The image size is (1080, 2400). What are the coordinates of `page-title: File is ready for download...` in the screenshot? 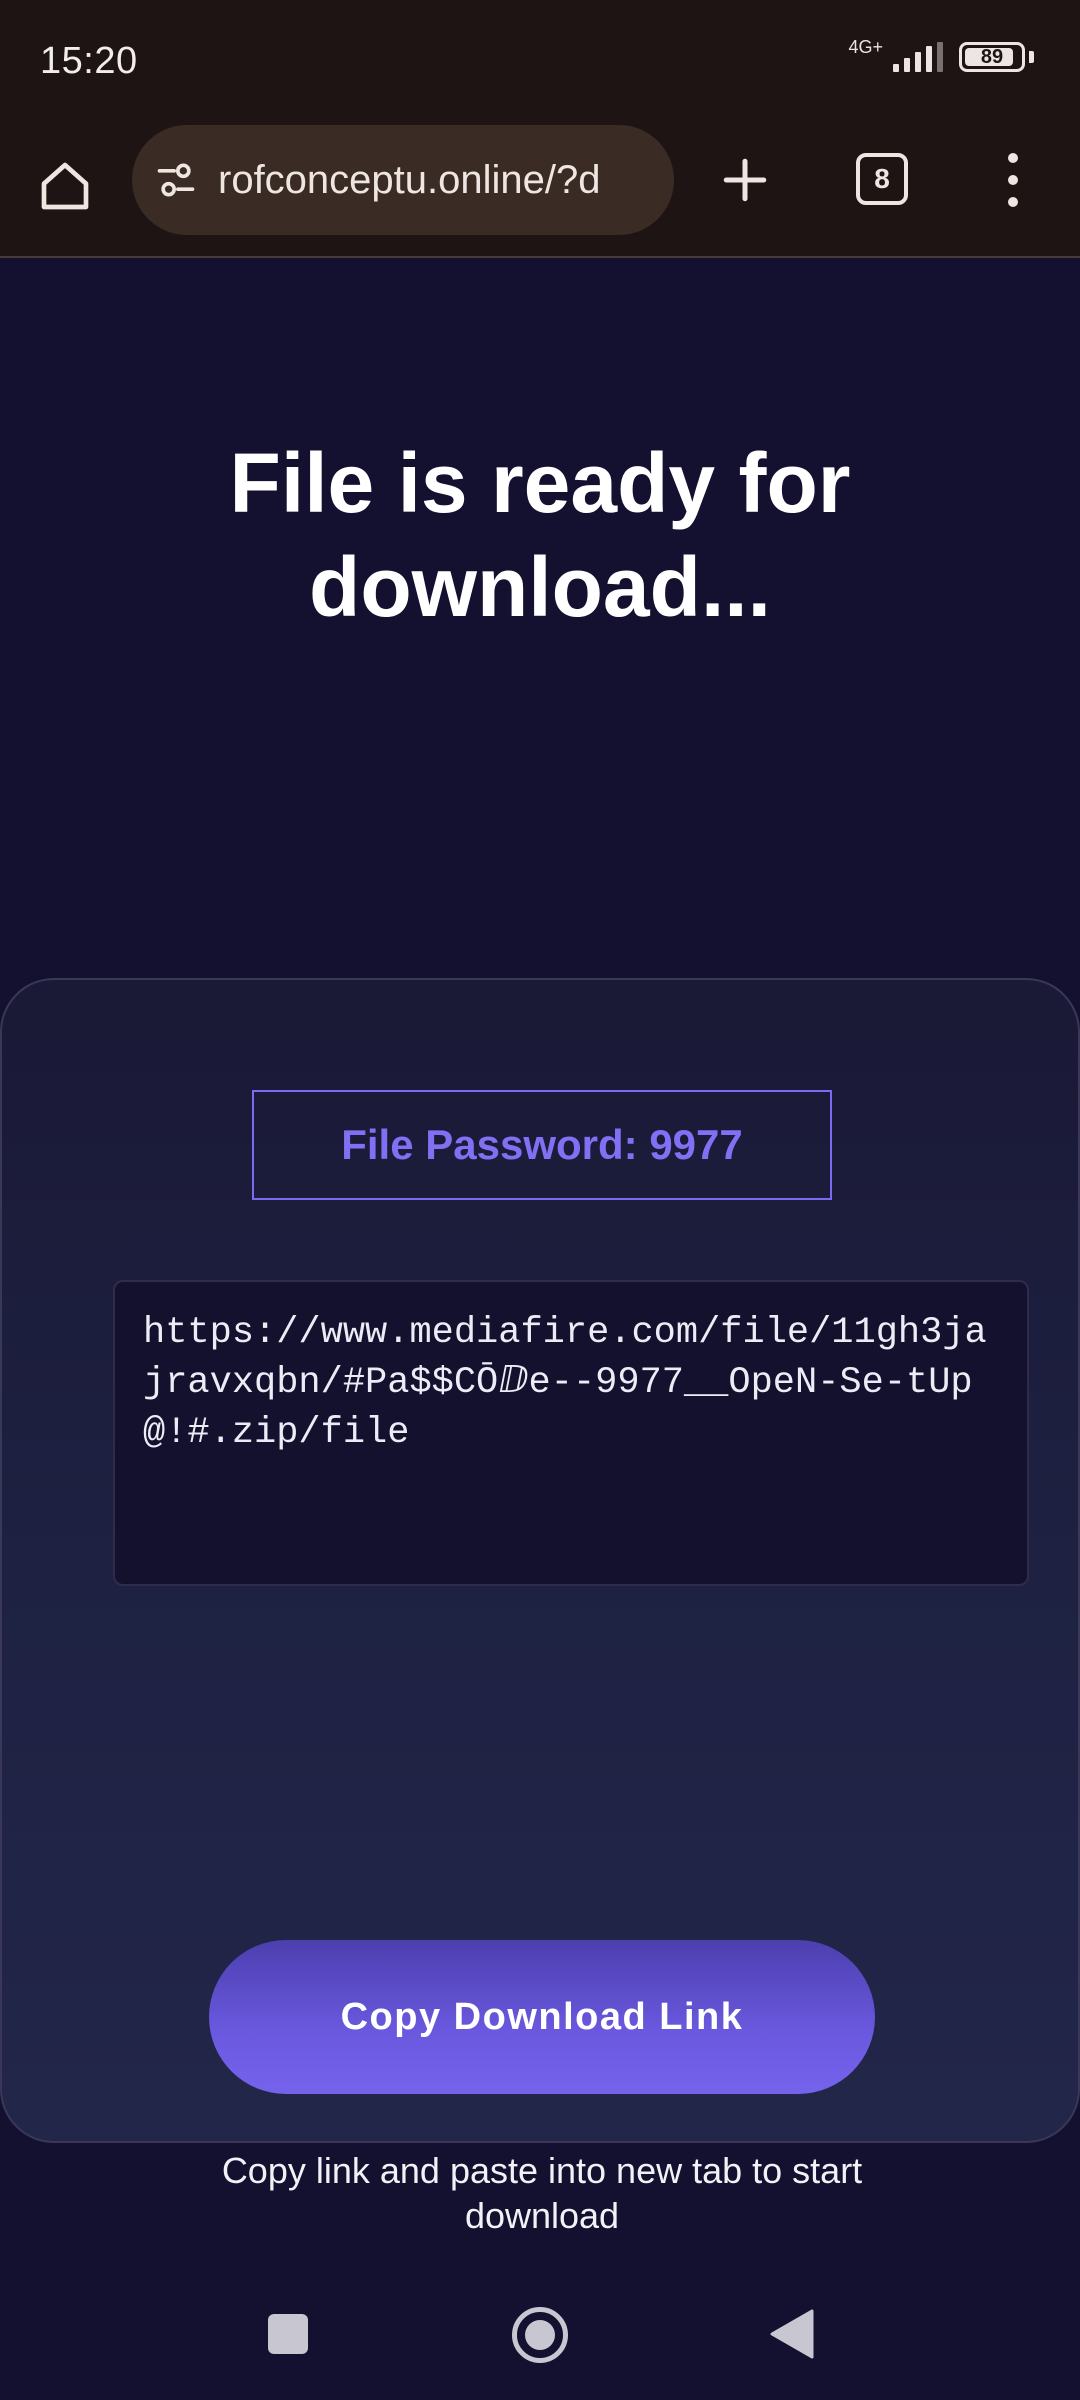 It's located at (540, 535).